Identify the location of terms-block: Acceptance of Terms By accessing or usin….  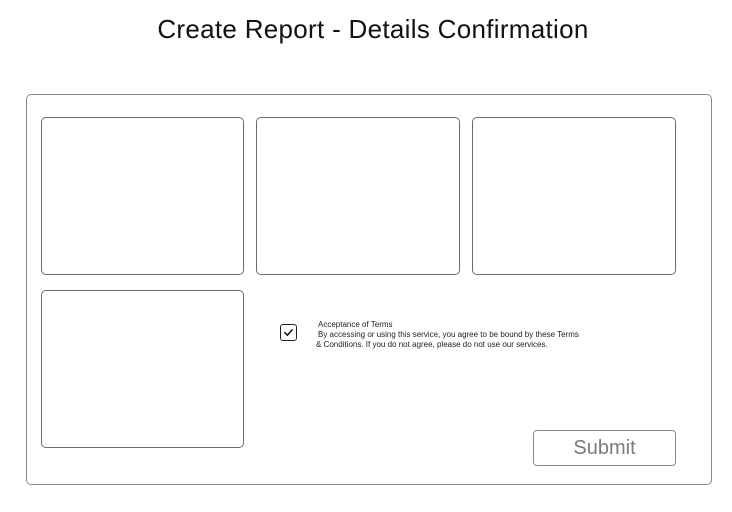
(481, 335).